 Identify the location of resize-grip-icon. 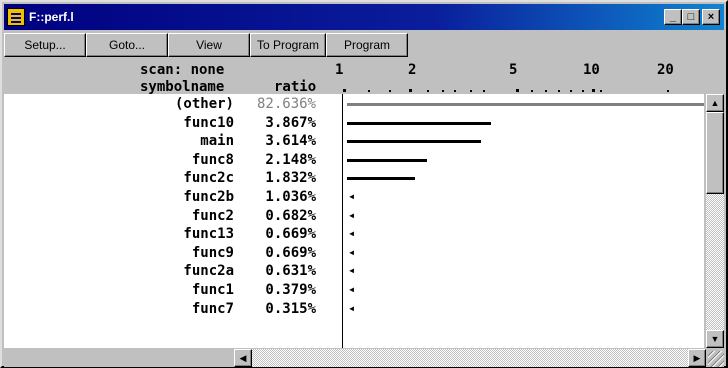
(716, 359).